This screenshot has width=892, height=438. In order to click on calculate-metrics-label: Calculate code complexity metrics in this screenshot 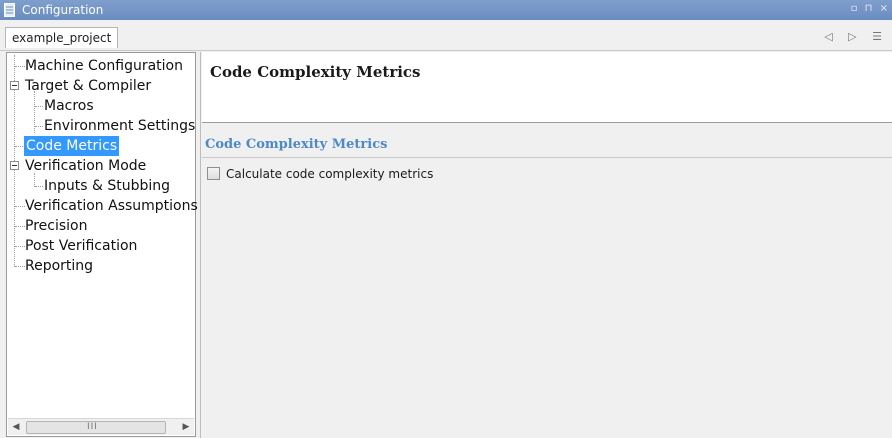, I will do `click(329, 174)`.